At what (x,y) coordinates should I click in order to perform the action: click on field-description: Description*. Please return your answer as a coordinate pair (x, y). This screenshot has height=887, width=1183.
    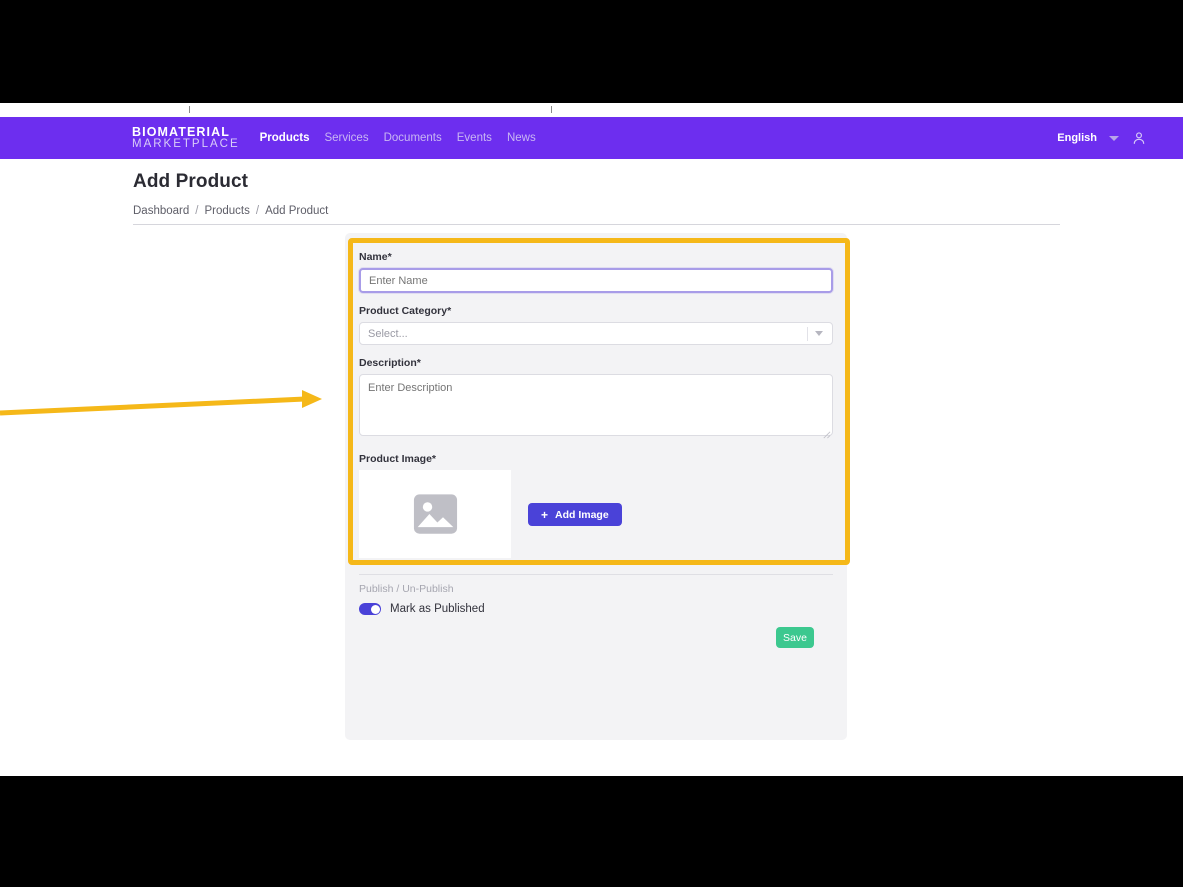
    Looking at the image, I should click on (596, 399).